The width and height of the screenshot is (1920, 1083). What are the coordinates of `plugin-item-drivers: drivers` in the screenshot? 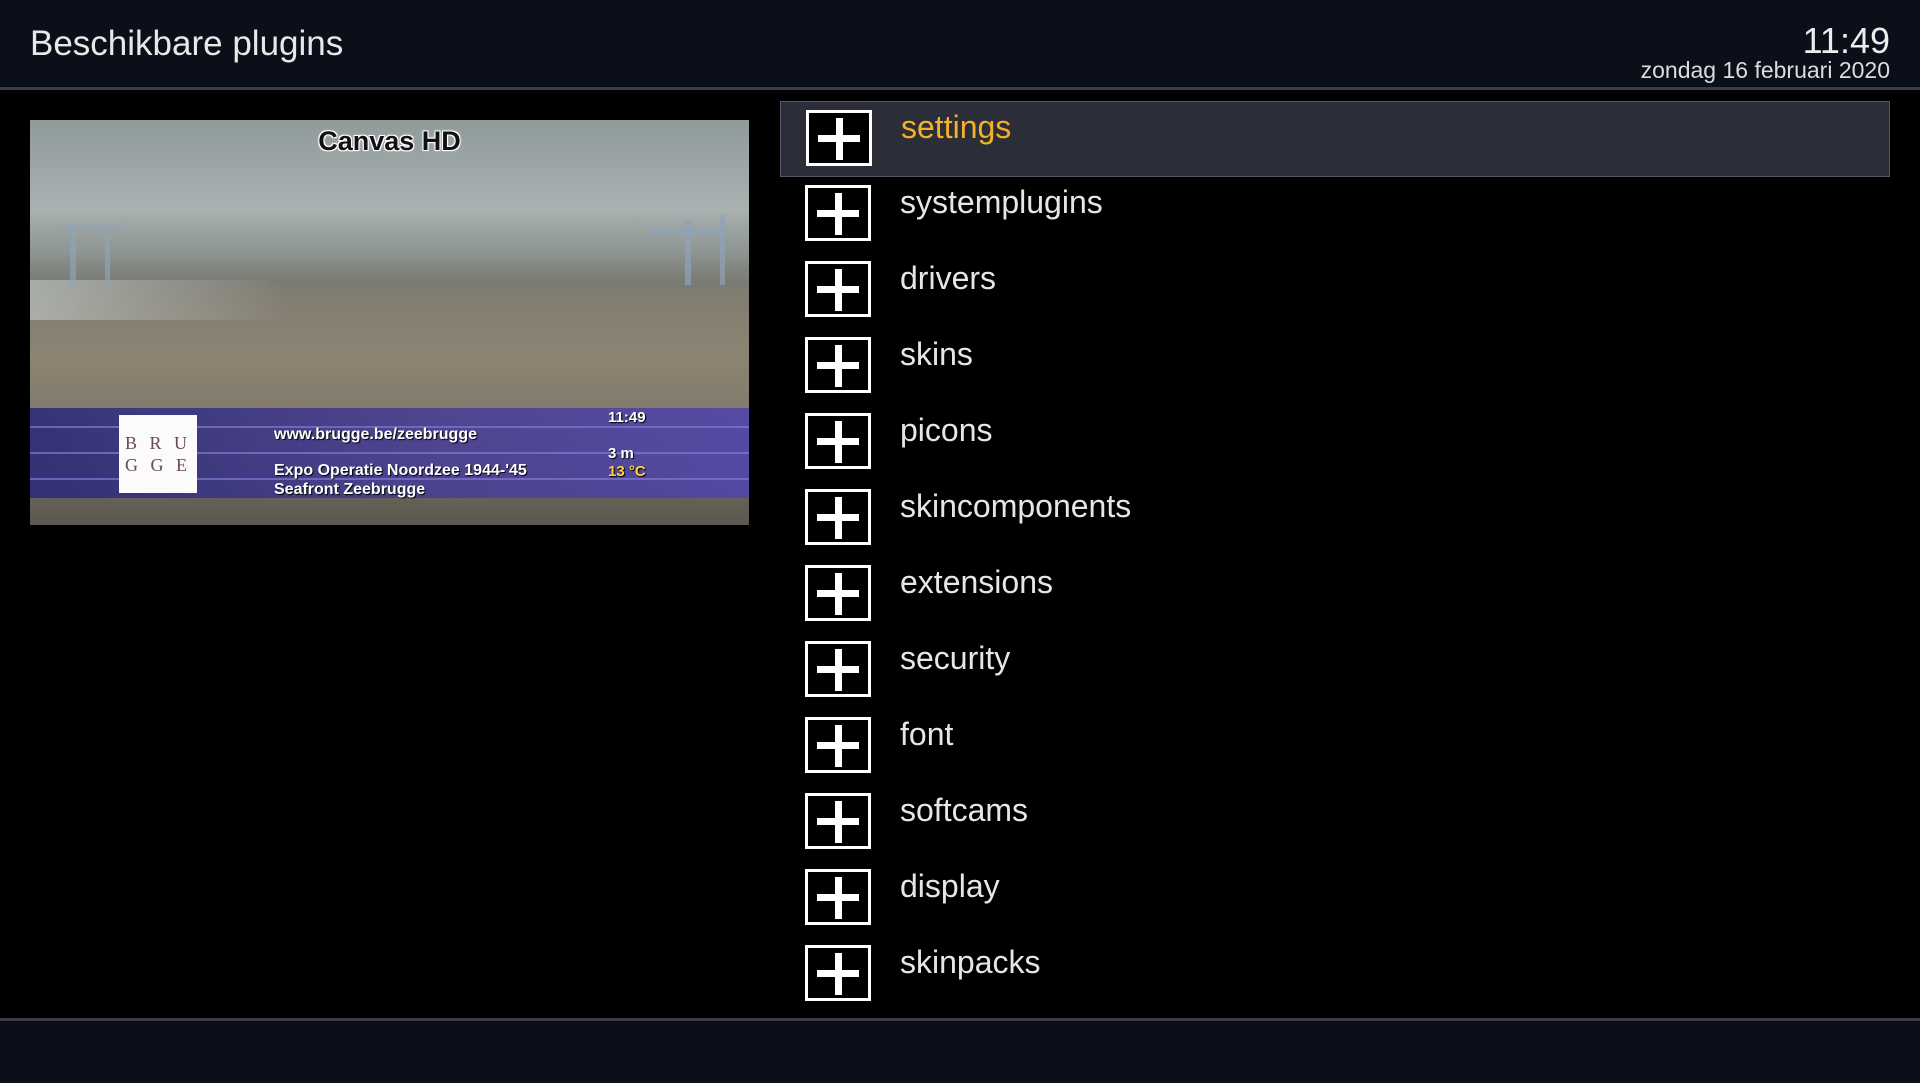 It's located at (1335, 291).